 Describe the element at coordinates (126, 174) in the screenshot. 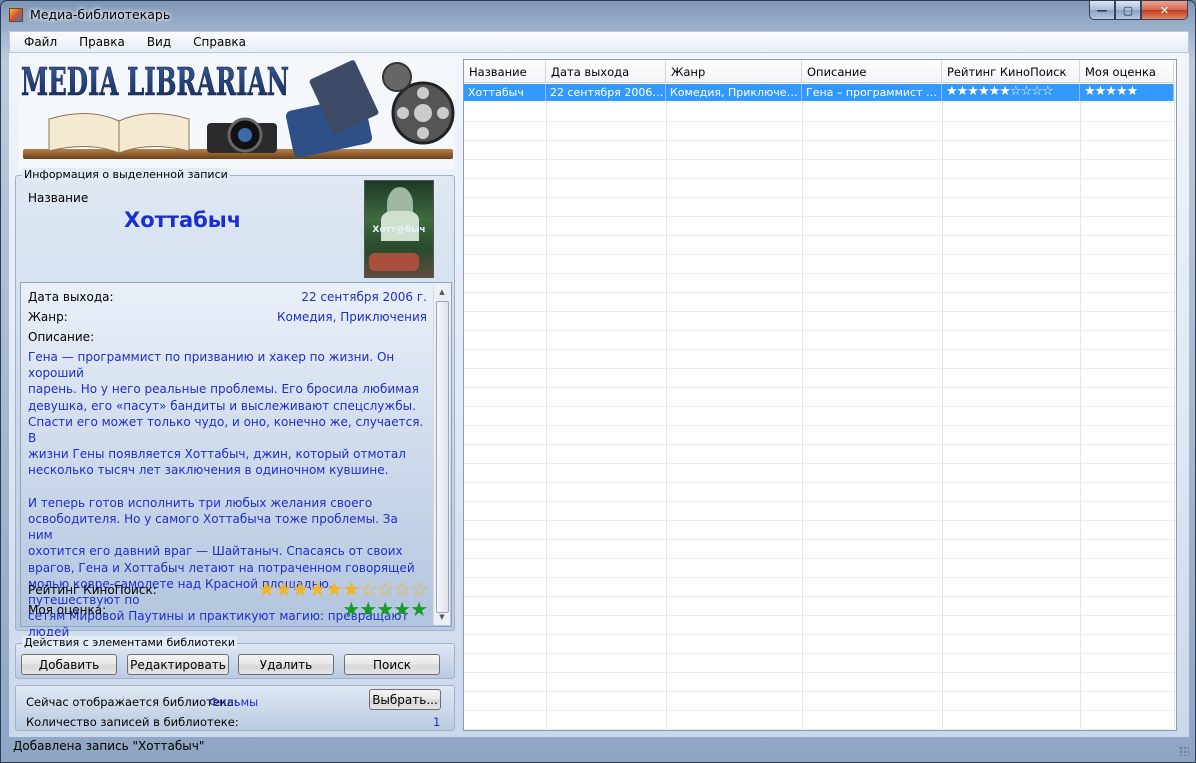

I see `info-group-title: Информация о выделенной записи` at that location.